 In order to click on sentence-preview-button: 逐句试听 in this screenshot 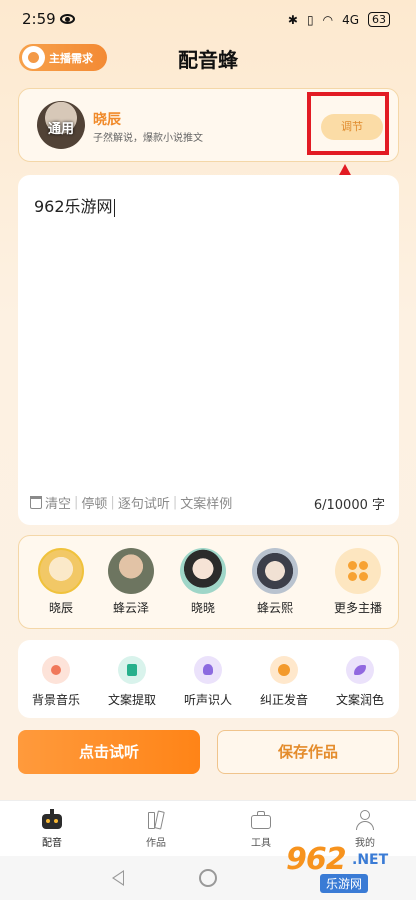, I will do `click(144, 502)`.